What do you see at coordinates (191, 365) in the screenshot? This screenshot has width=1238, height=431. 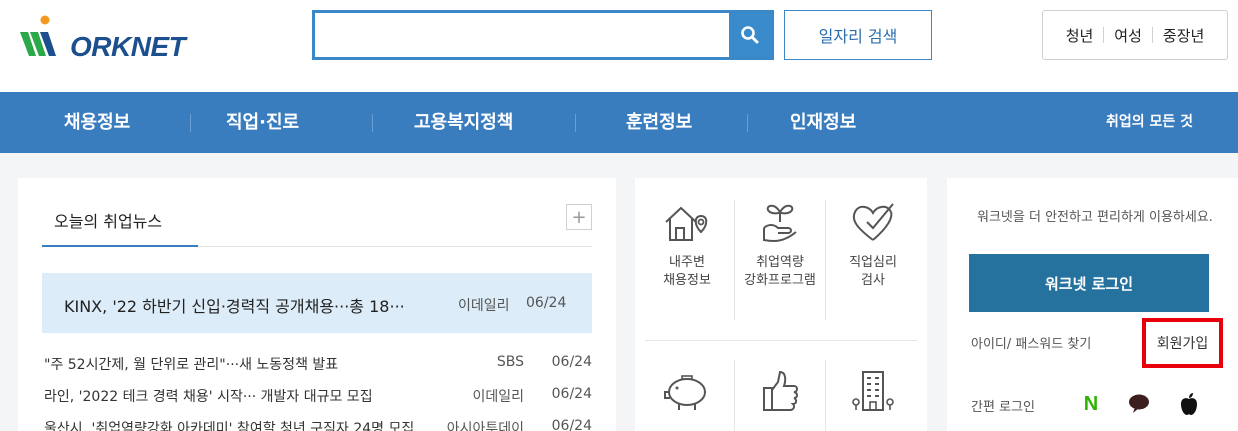 I see `news-item-title: "주 52시간제, 월 단위로 관리"···새 노동정책 발표` at bounding box center [191, 365].